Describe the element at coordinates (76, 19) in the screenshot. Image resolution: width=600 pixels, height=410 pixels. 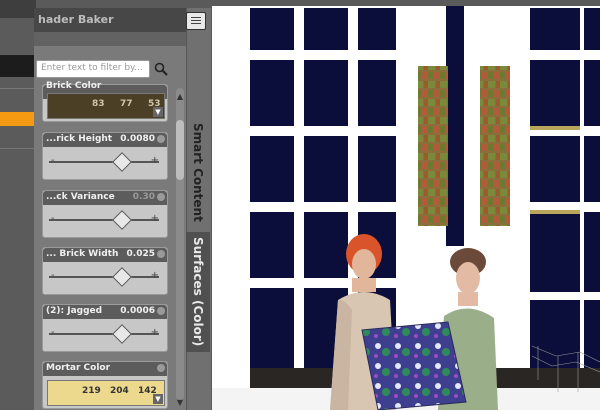
I see `panel-title: hader Baker` at that location.